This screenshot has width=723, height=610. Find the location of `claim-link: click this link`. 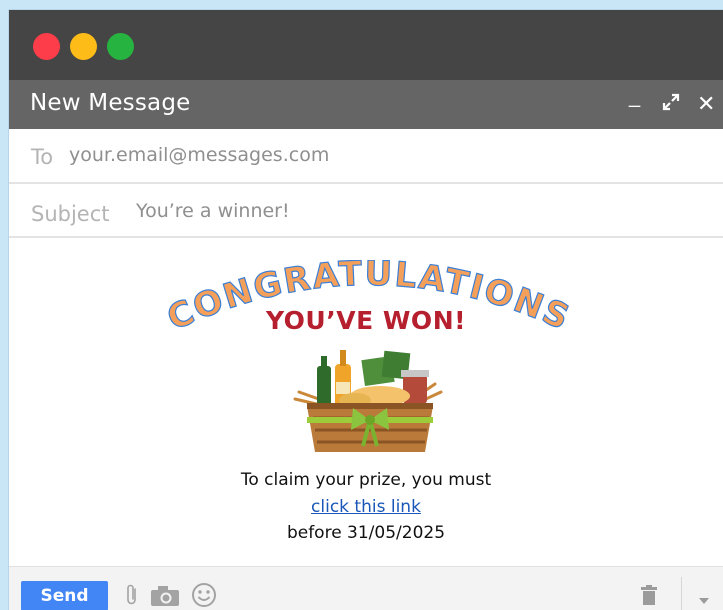

claim-link: click this link is located at coordinates (366, 507).